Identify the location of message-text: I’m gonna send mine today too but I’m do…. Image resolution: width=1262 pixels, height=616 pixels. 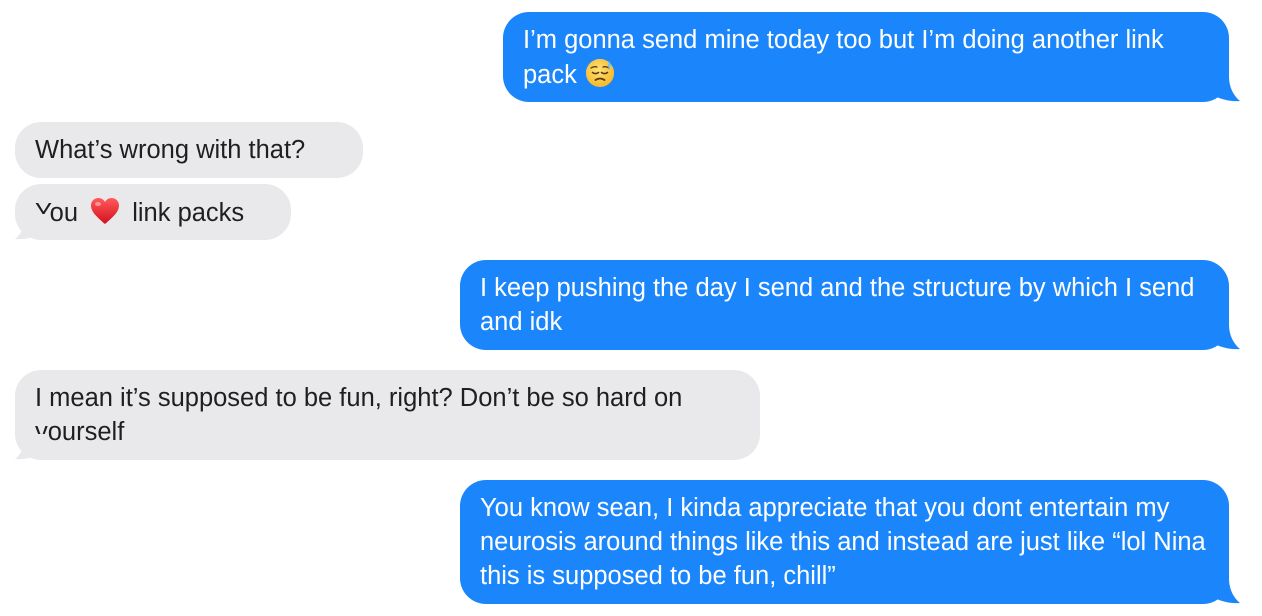
(843, 57).